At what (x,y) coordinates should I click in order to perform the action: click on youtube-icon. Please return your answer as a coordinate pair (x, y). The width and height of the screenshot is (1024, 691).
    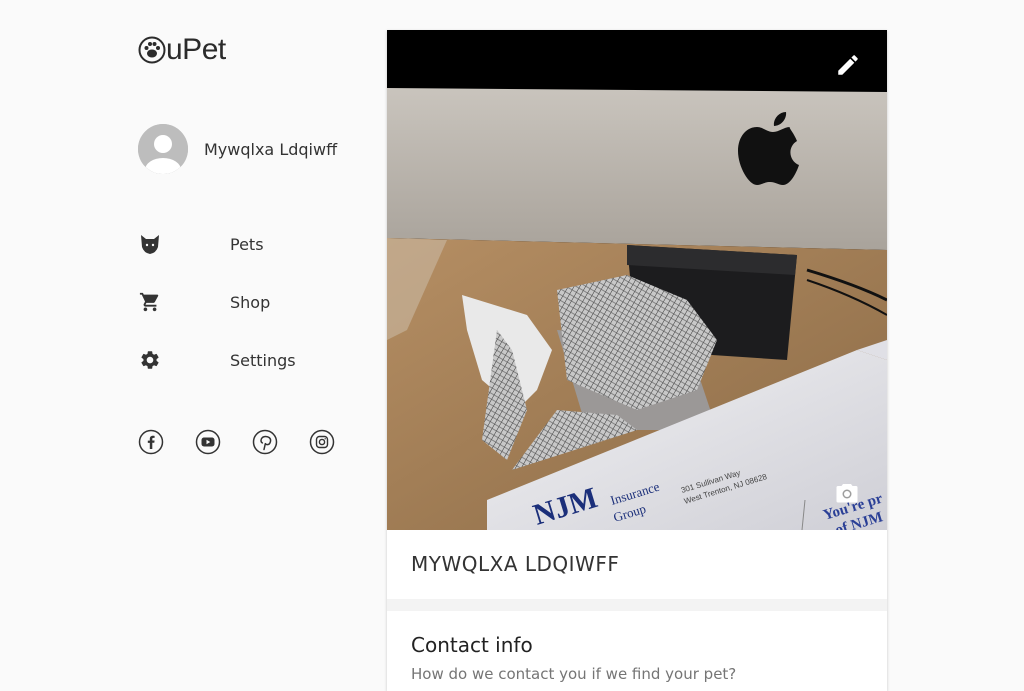
    Looking at the image, I should click on (208, 442).